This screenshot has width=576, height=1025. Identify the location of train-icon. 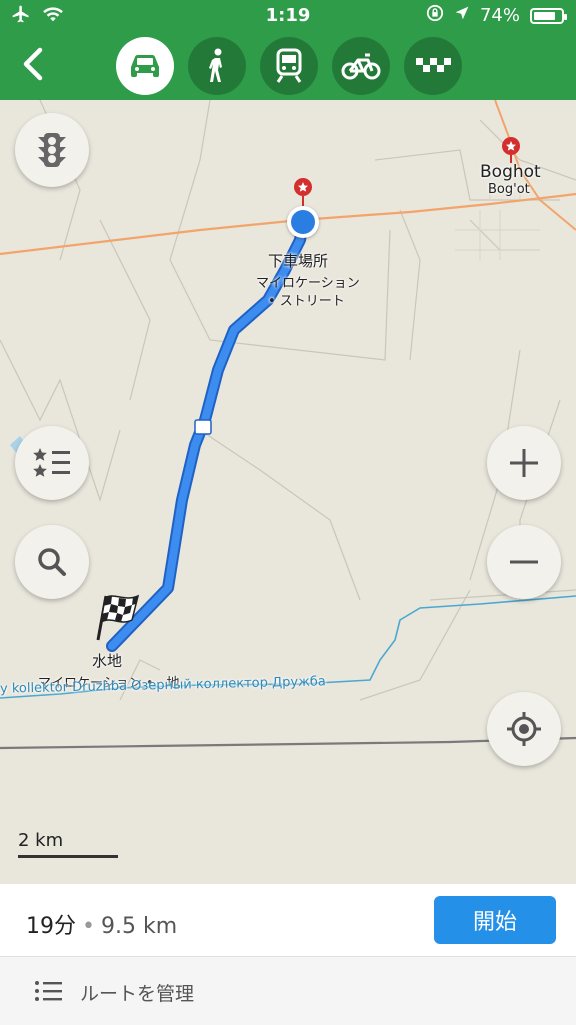
(289, 65).